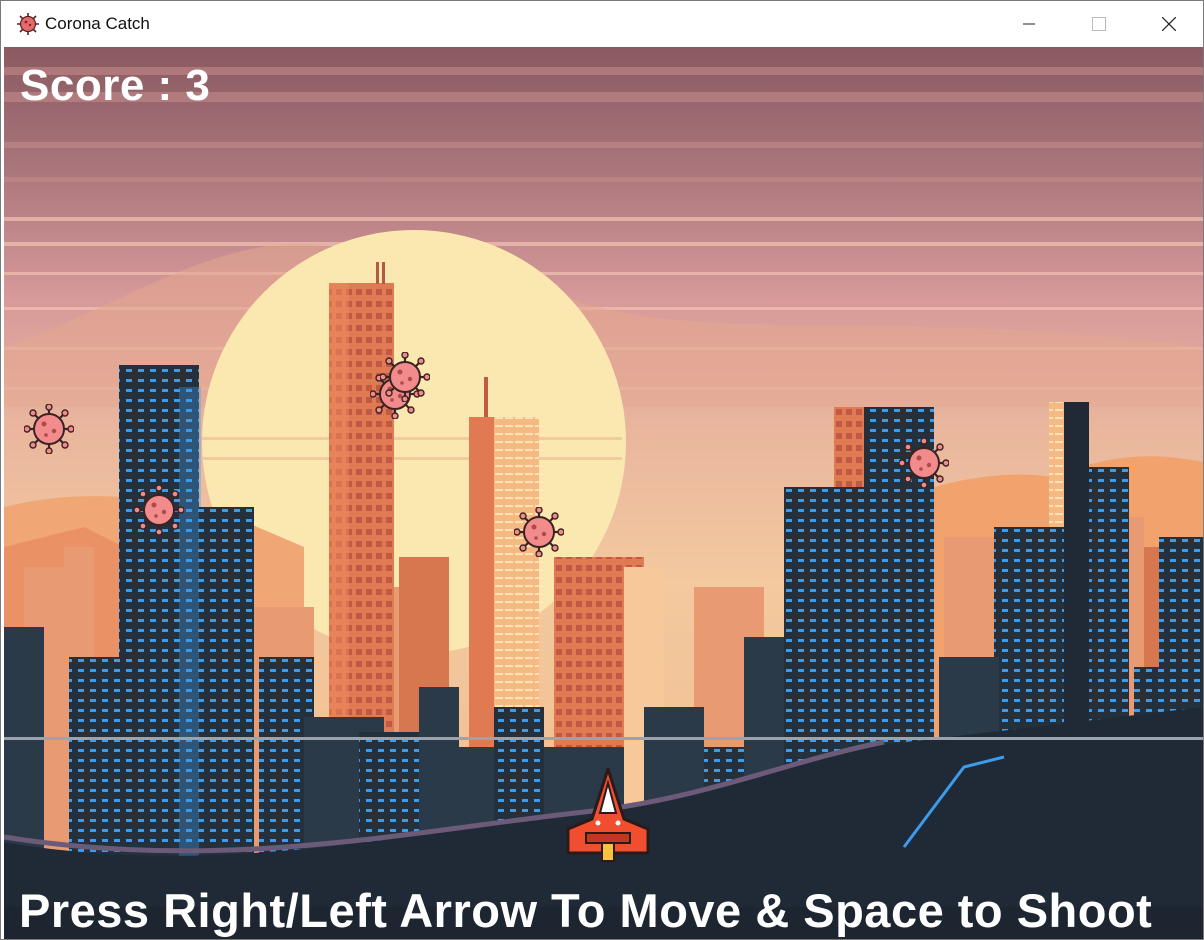  I want to click on spaceship-icon, so click(608, 814).